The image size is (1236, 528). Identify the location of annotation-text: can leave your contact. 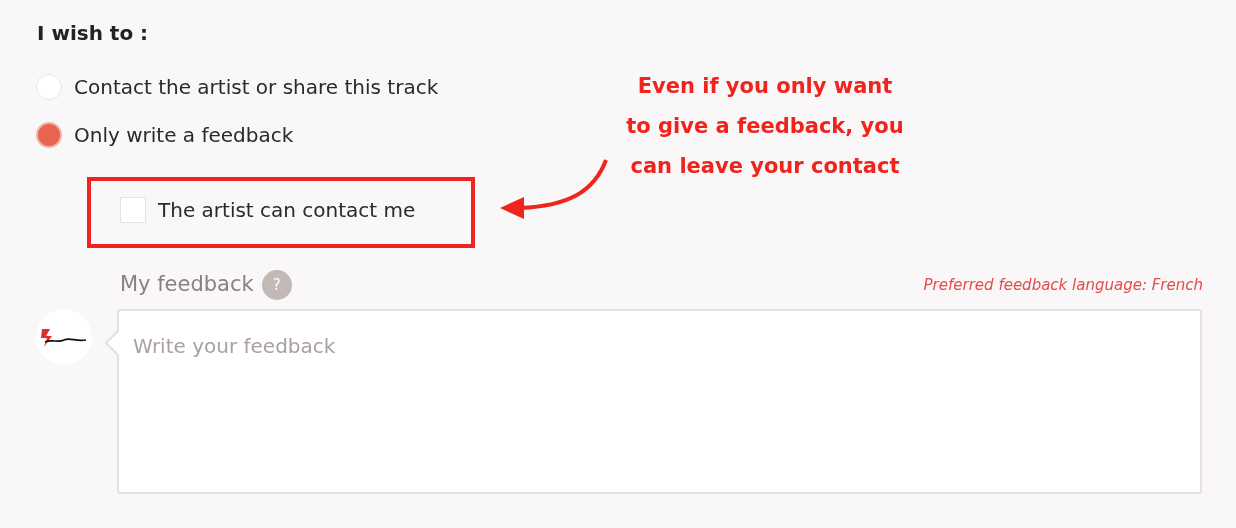
(765, 166).